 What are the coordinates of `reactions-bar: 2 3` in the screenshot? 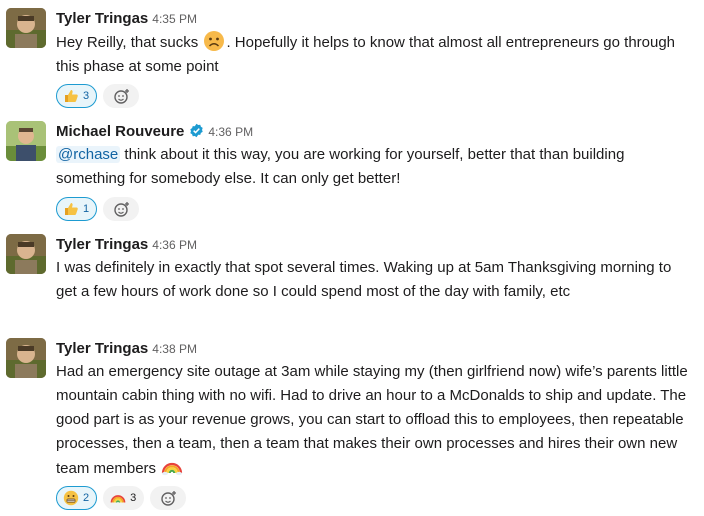 It's located at (121, 498).